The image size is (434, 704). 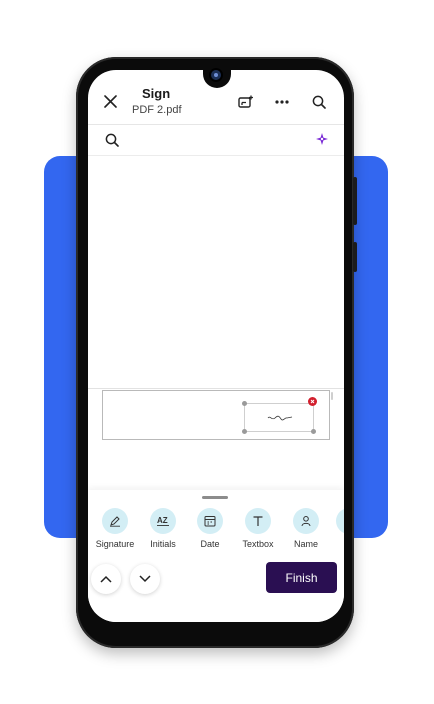 What do you see at coordinates (334, 528) in the screenshot?
I see `tool-first-name: Fir` at bounding box center [334, 528].